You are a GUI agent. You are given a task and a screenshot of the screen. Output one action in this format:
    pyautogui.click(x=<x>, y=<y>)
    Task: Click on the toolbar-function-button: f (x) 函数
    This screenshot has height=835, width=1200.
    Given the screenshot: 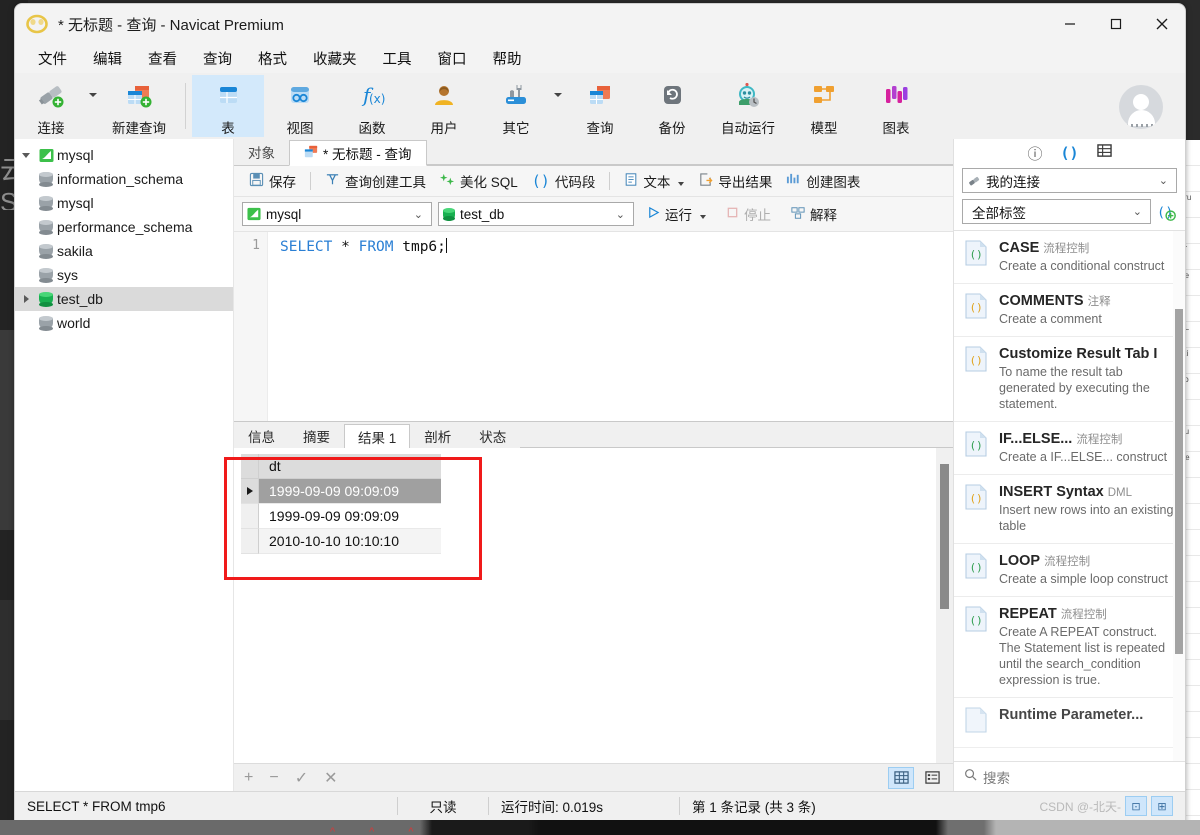 What is the action you would take?
    pyautogui.click(x=372, y=106)
    